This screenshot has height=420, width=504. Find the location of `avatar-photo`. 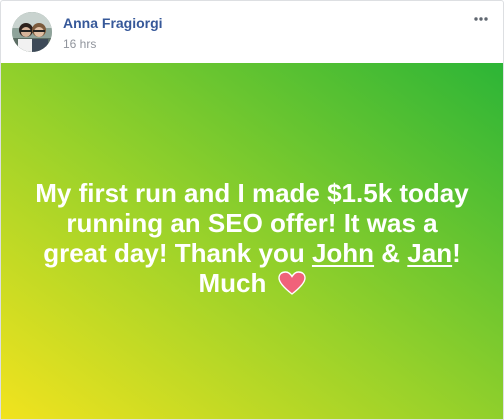

avatar-photo is located at coordinates (32, 32).